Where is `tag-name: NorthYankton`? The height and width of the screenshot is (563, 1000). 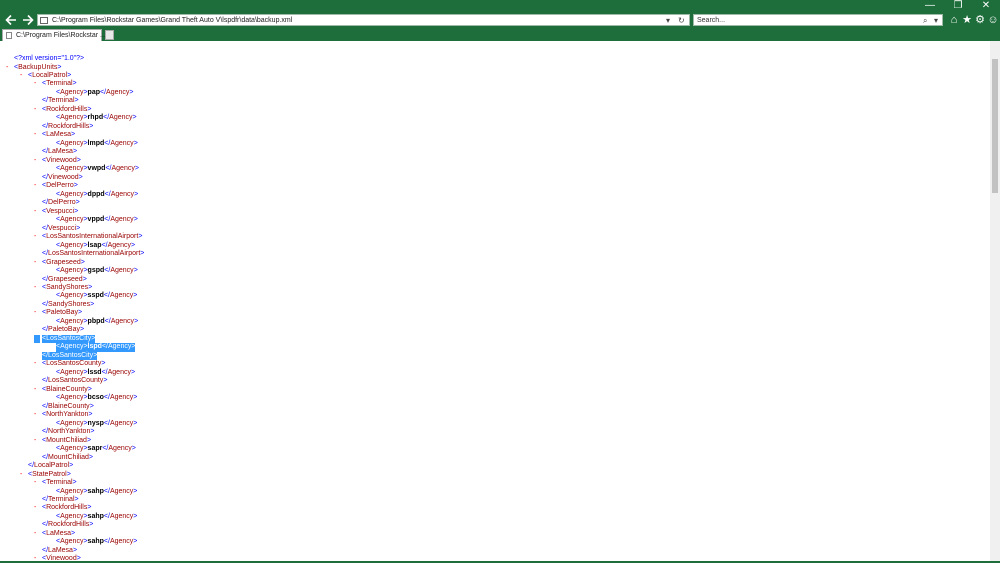
tag-name: NorthYankton is located at coordinates (69, 432).